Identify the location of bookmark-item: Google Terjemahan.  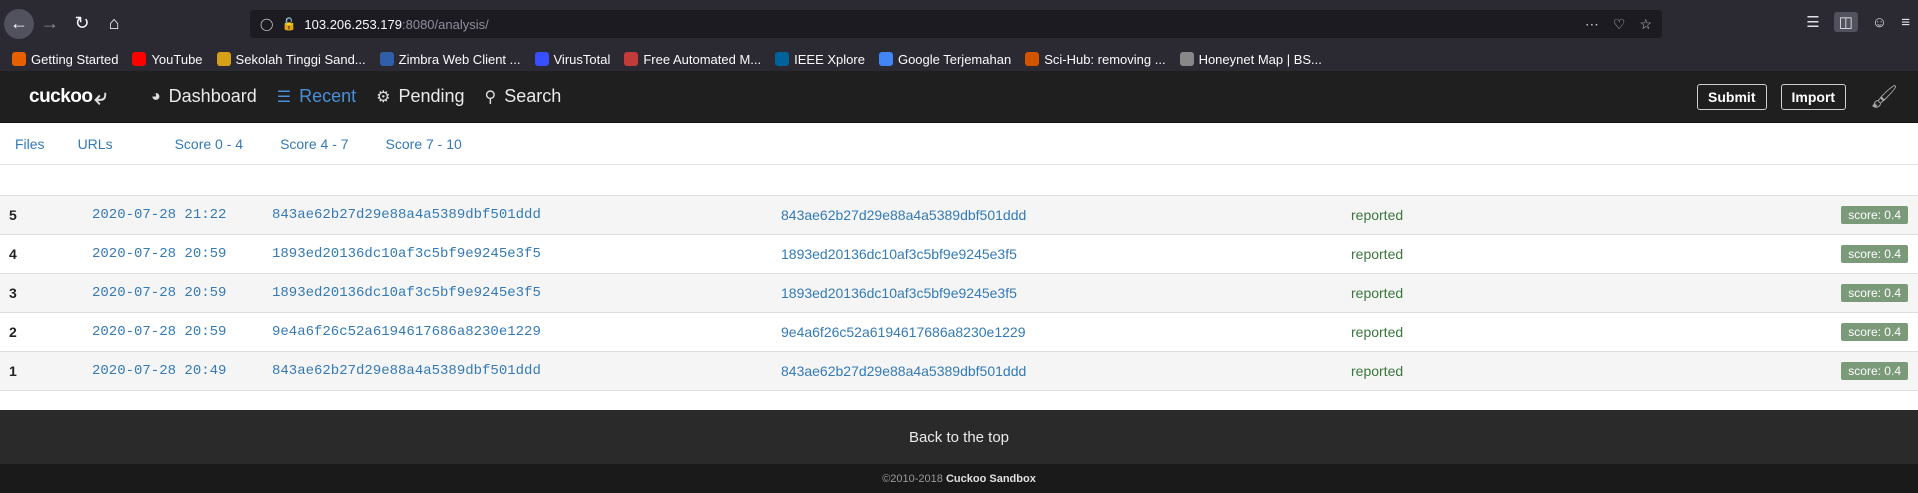
(945, 59).